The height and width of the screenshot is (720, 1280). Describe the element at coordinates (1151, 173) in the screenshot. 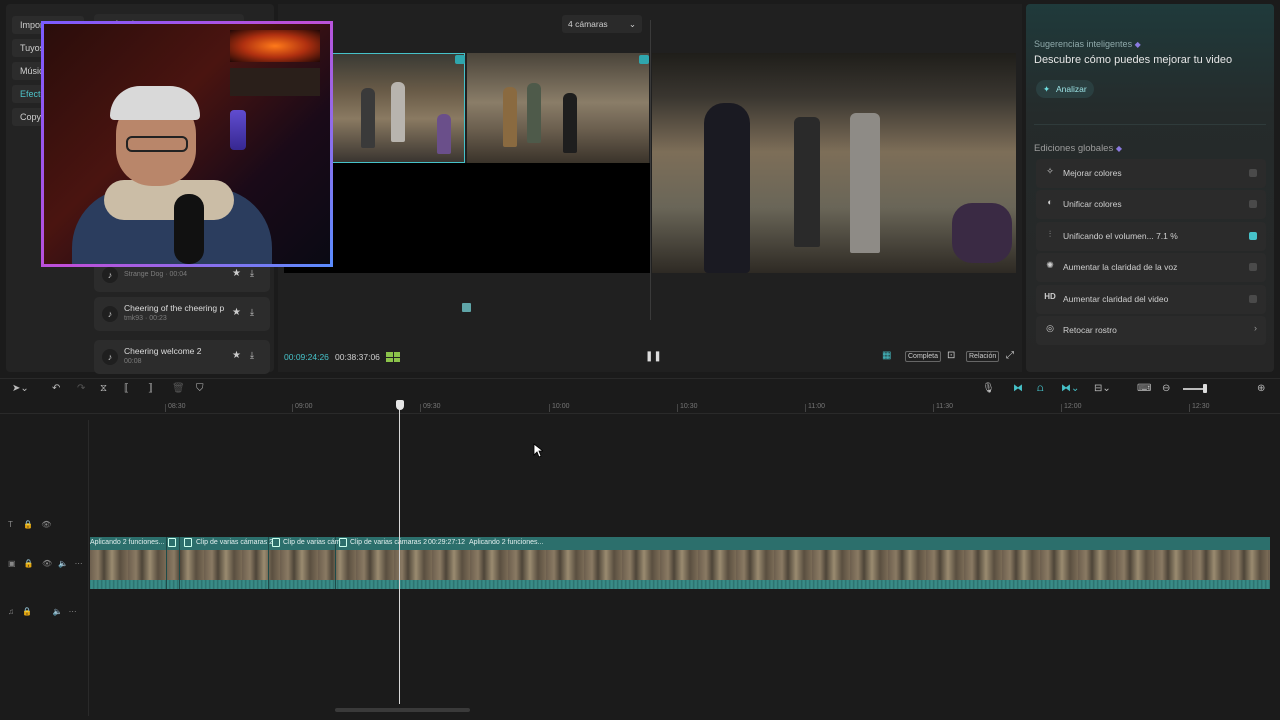

I see `edit-improve-colors: ✧ Mejorar colores` at that location.